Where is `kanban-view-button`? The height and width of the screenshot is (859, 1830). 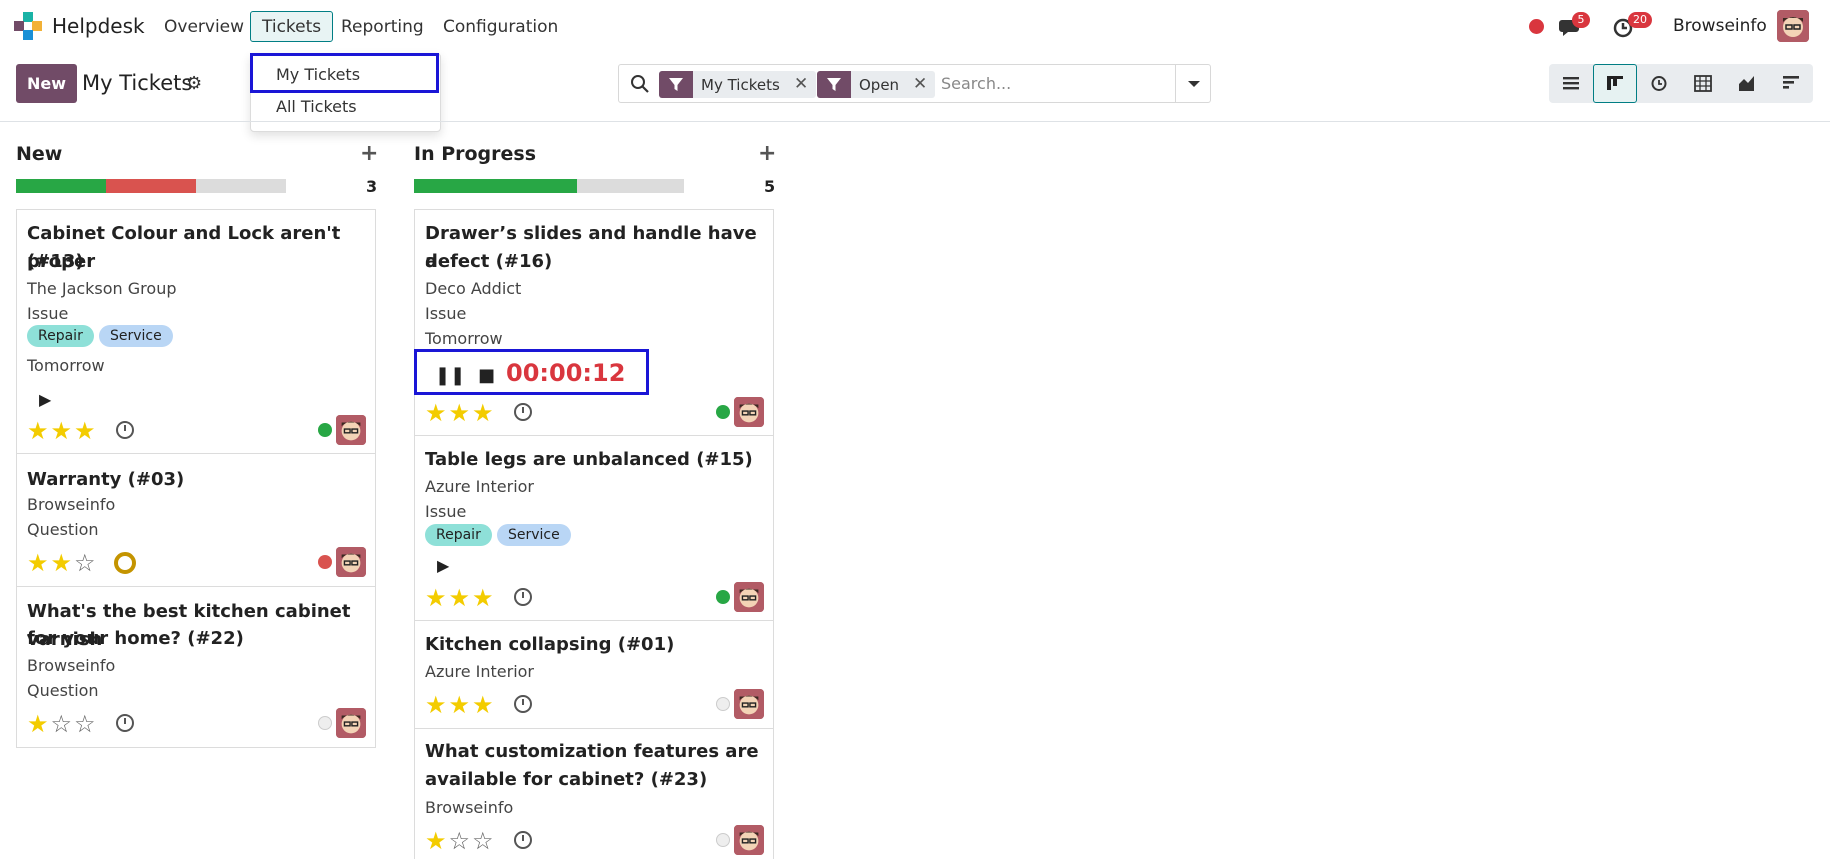
kanban-view-button is located at coordinates (1615, 83).